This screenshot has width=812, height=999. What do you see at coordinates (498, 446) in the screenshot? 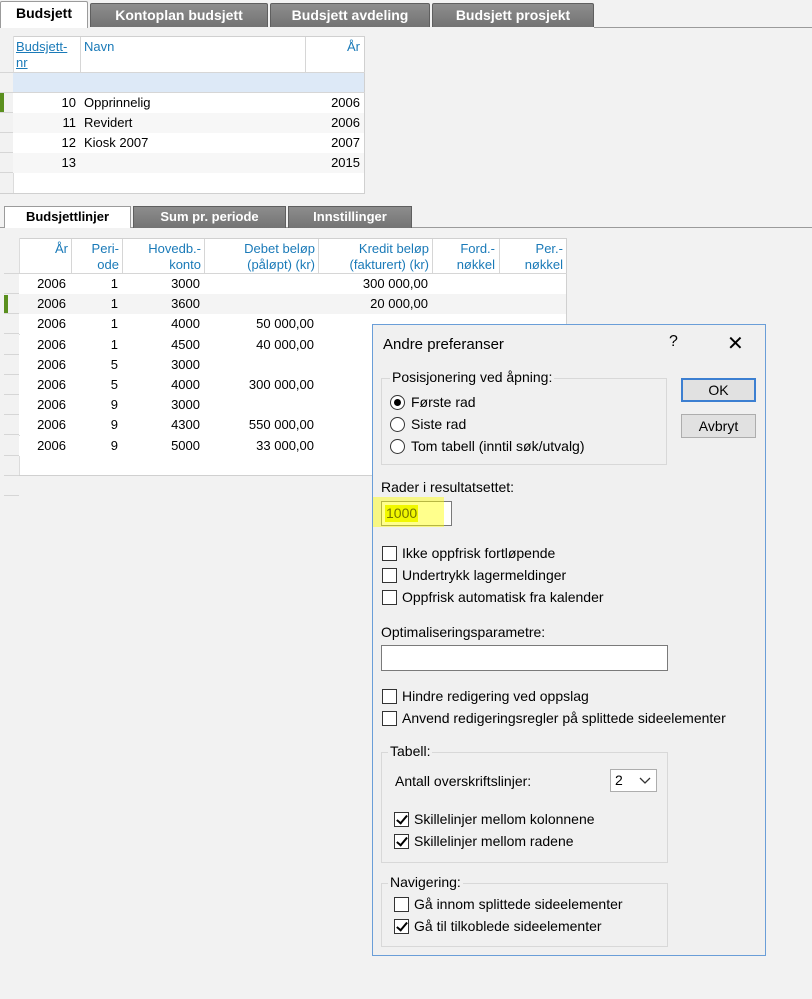
I see `radio-empty-table-label: Tom tabell (inntil søk/utvalg)` at bounding box center [498, 446].